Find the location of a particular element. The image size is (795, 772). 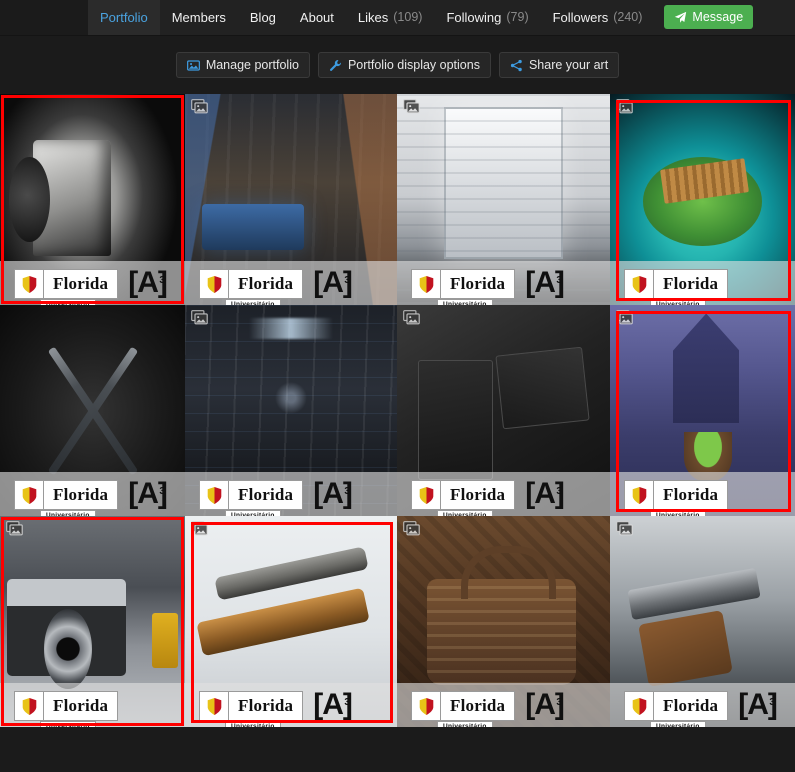

tab-members-label: Members is located at coordinates (198, 17).